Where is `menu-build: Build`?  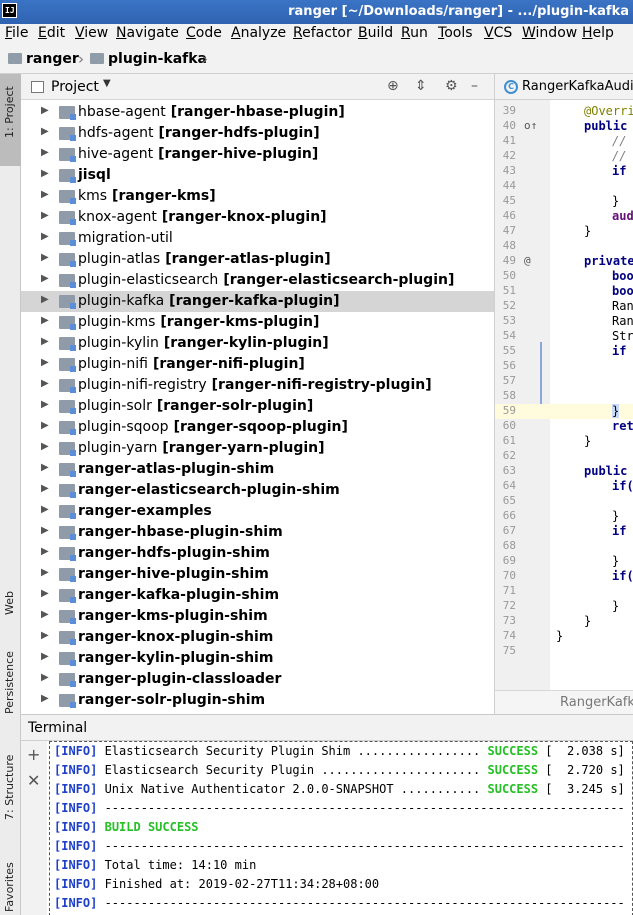
menu-build: Build is located at coordinates (375, 33).